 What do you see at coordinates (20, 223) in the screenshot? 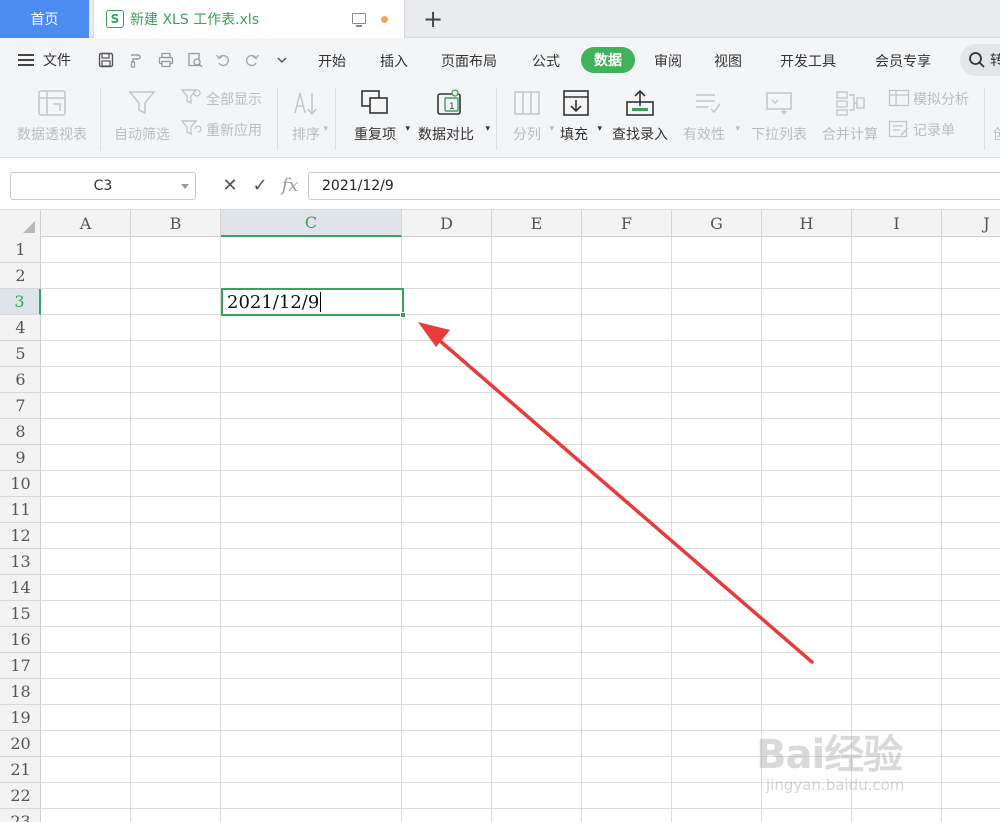
I see `select-all-corner` at bounding box center [20, 223].